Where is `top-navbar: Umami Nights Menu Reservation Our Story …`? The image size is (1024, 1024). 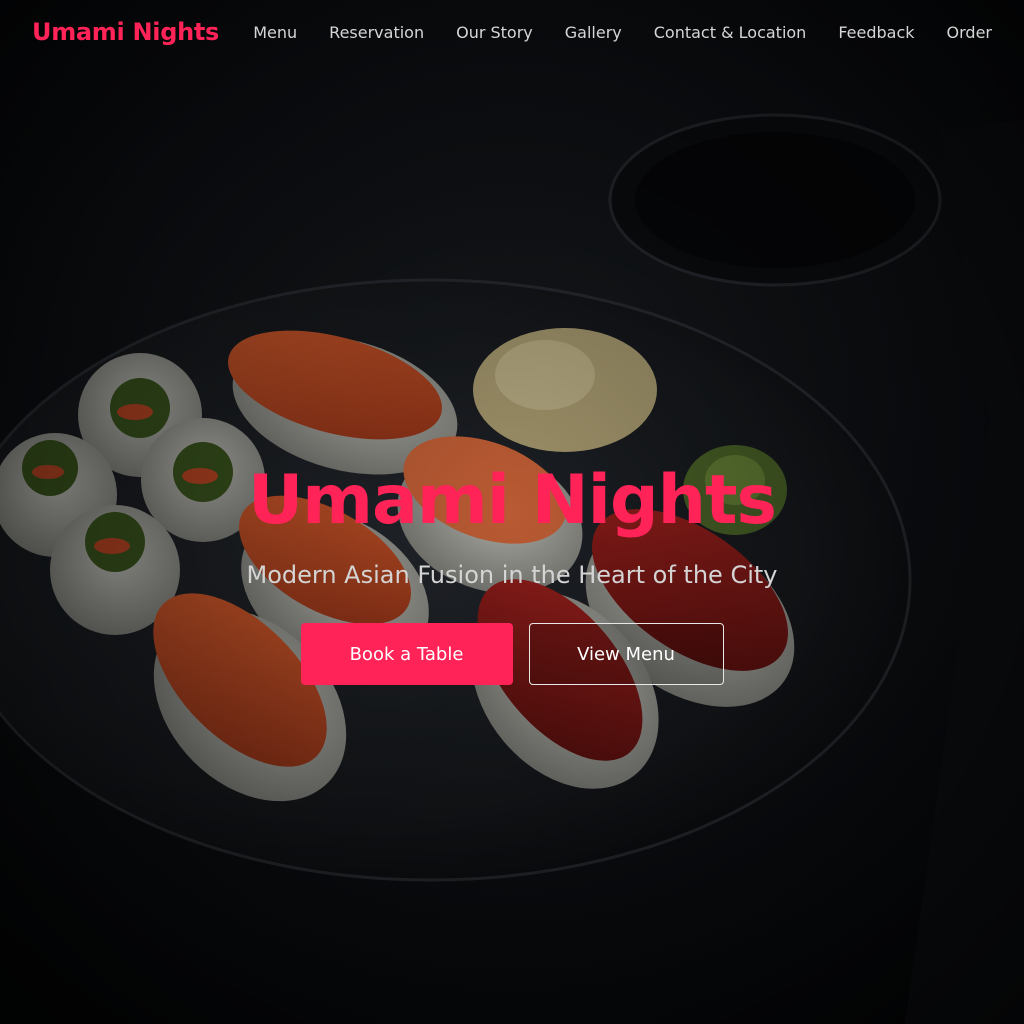
top-navbar: Umami Nights Menu Reservation Our Story … is located at coordinates (512, 32).